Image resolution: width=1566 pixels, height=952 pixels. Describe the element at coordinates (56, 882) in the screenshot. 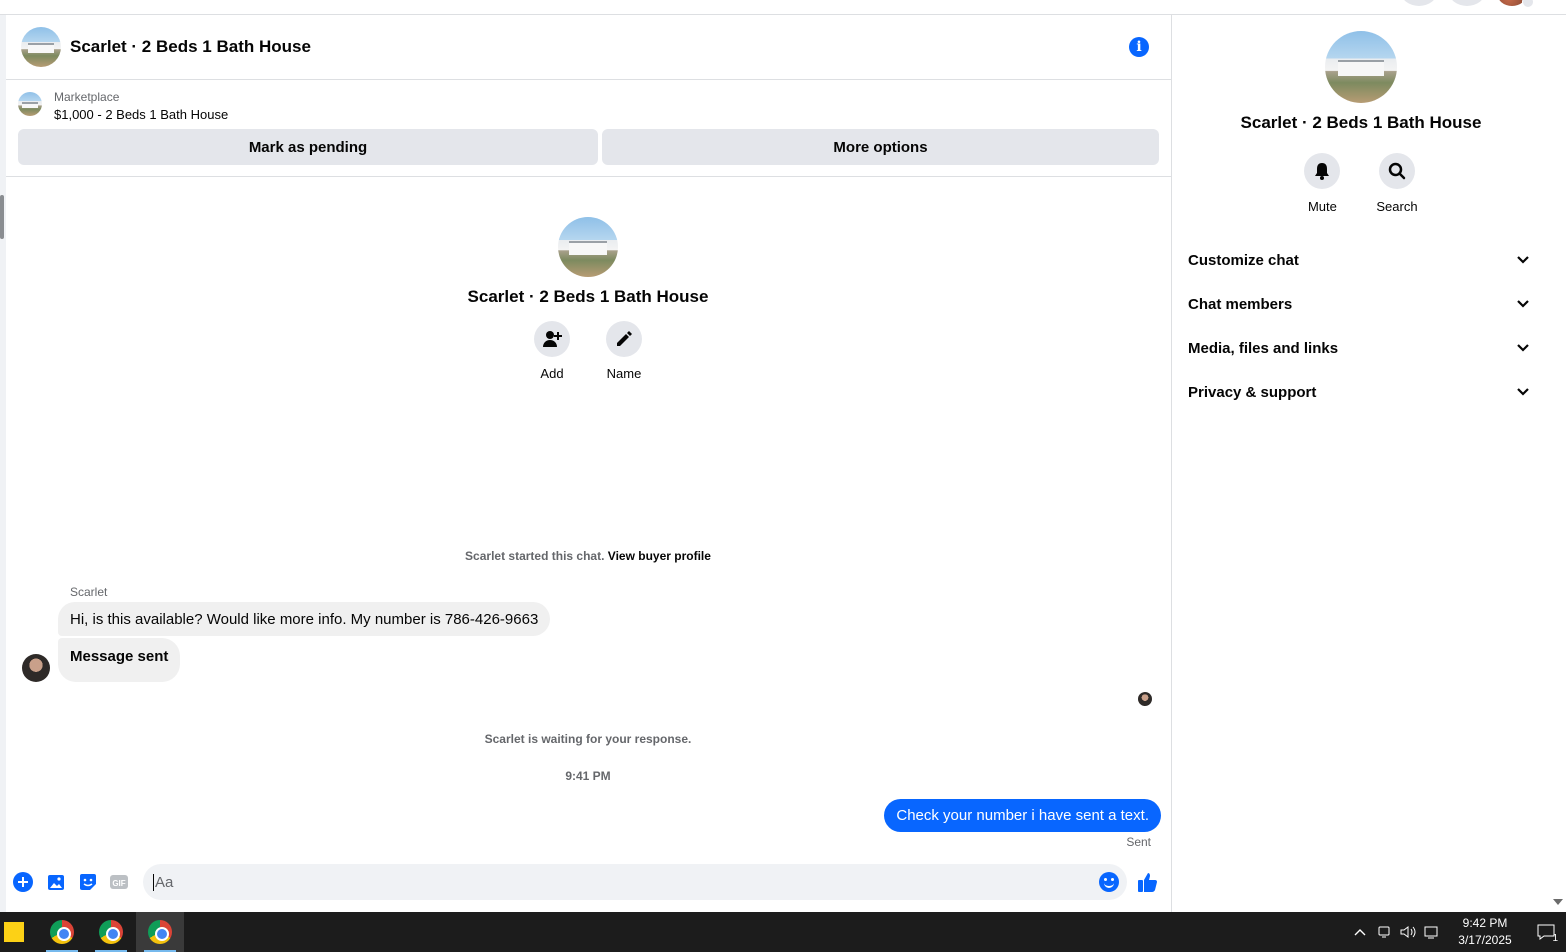

I see `photo-icon` at that location.